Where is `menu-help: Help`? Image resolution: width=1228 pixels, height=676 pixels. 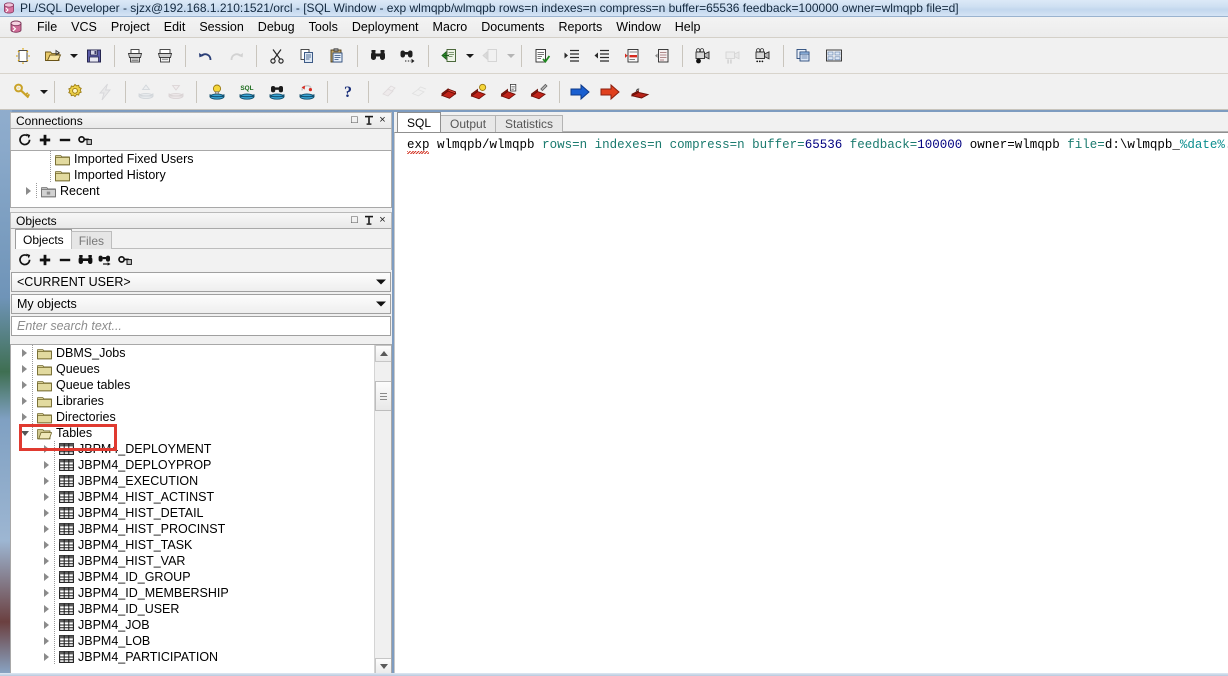 menu-help: Help is located at coordinates (688, 27).